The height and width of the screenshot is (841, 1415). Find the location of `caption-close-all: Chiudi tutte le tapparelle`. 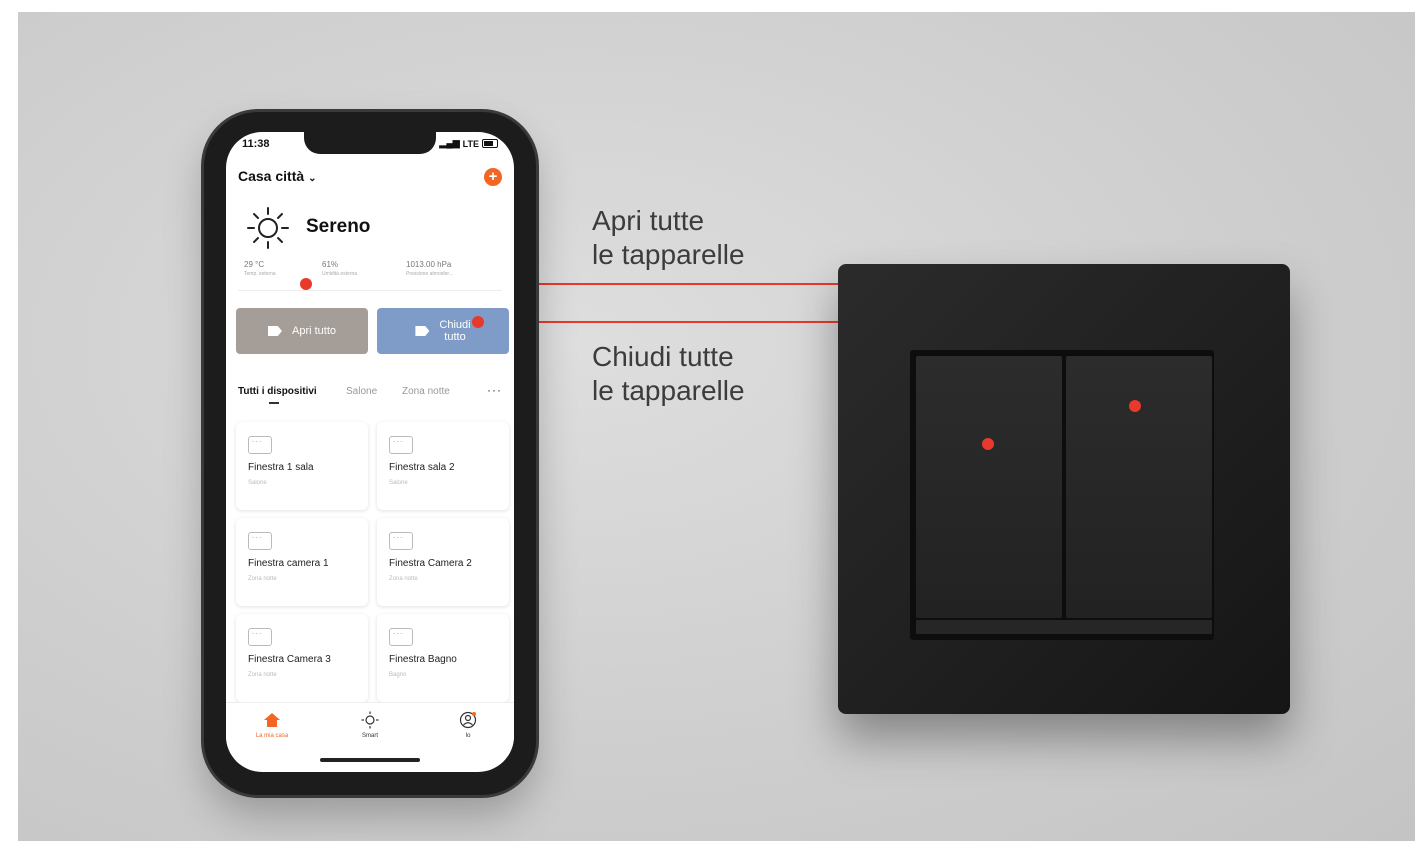

caption-close-all: Chiudi tutte le tapparelle is located at coordinates (668, 373).